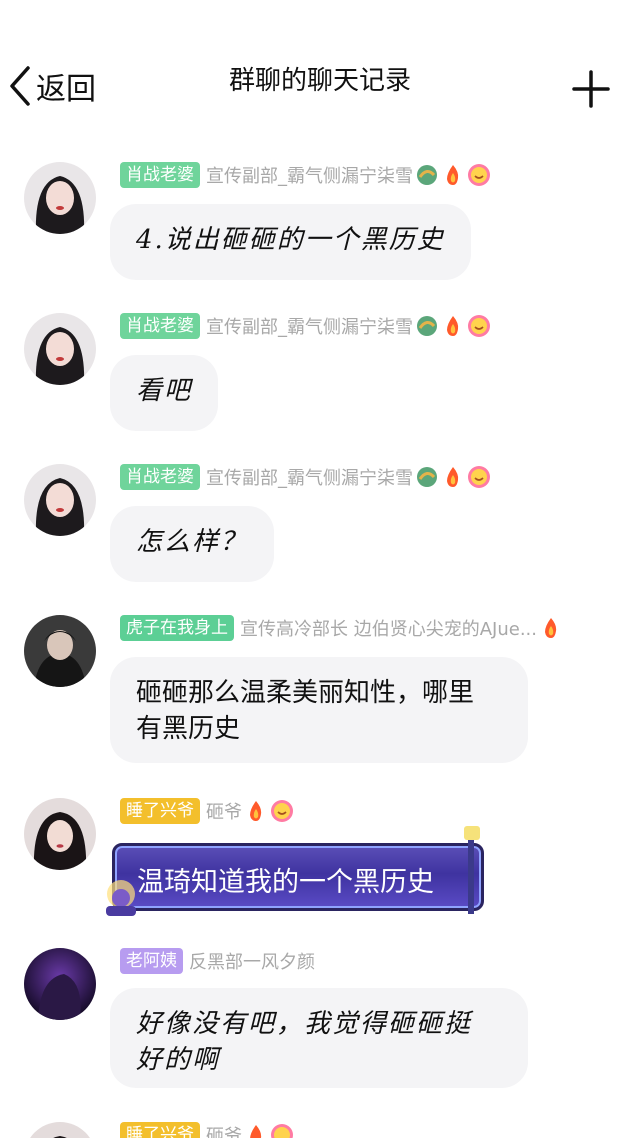  I want to click on message-text-line: 砸砸那么温柔美丽知性，哪里, so click(305, 693).